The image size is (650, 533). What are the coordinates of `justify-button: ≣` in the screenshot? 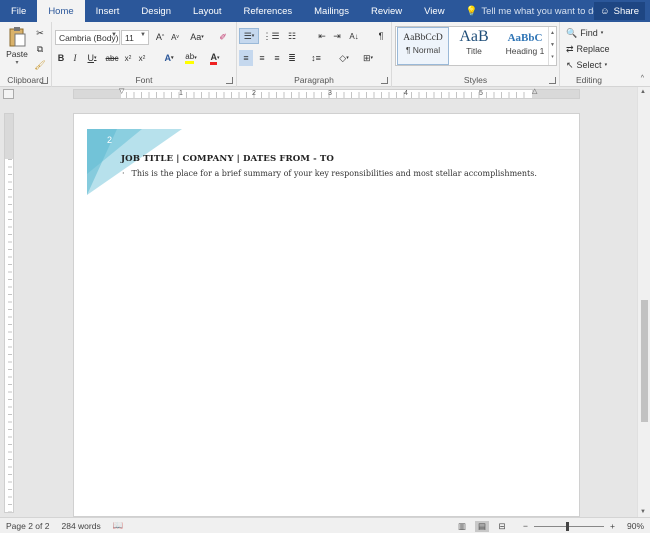 It's located at (292, 58).